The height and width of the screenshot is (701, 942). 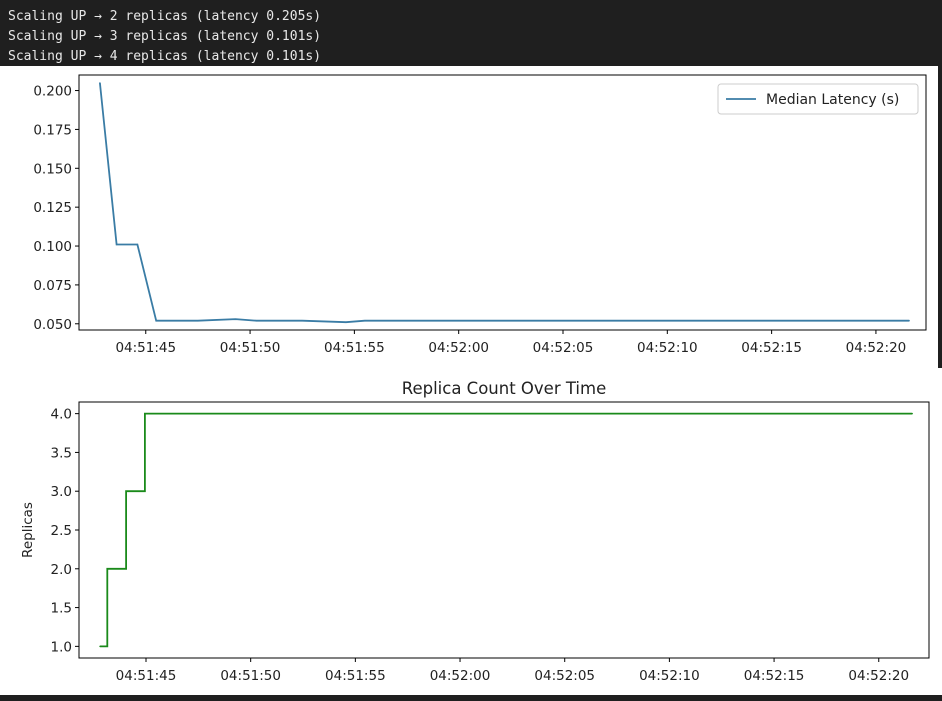 What do you see at coordinates (61, 647) in the screenshot?
I see `y-tick-label: 1.0` at bounding box center [61, 647].